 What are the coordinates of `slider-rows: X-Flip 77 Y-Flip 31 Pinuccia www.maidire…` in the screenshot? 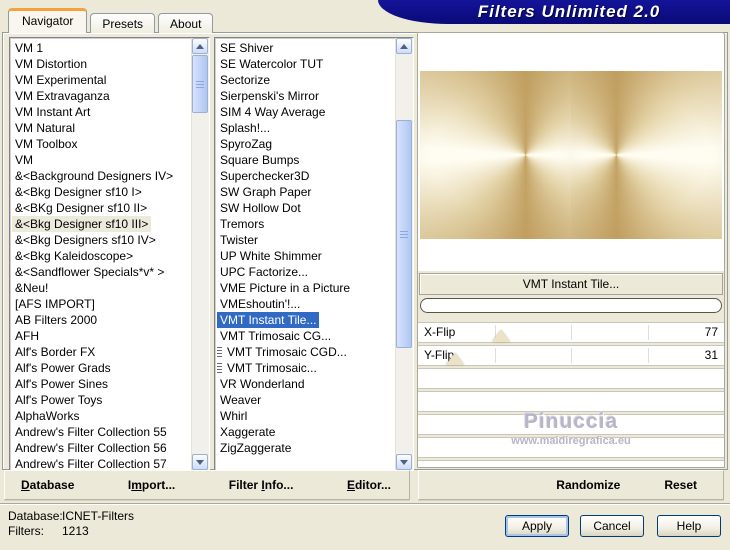 It's located at (571, 394).